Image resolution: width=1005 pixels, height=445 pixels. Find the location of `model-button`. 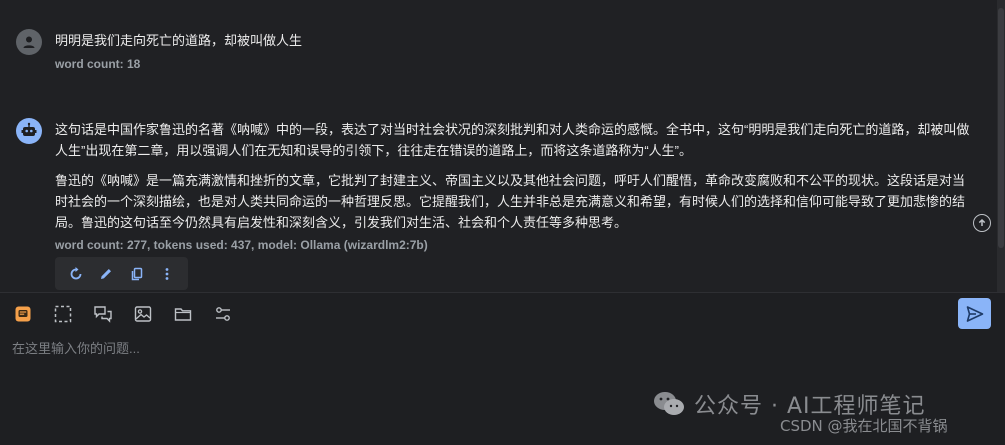

model-button is located at coordinates (23, 314).